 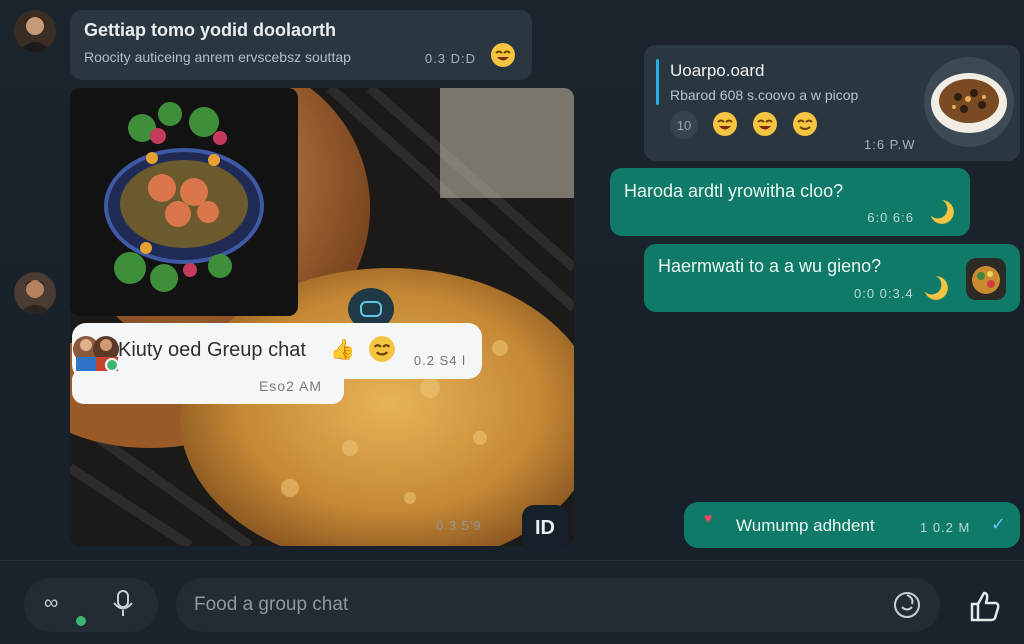 What do you see at coordinates (805, 525) in the screenshot?
I see `message-text: Wumump adhdent` at bounding box center [805, 525].